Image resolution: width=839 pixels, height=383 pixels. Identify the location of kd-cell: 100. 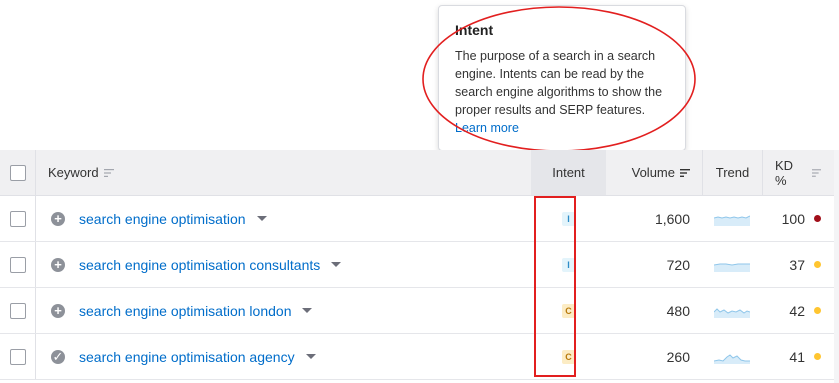
(800, 218).